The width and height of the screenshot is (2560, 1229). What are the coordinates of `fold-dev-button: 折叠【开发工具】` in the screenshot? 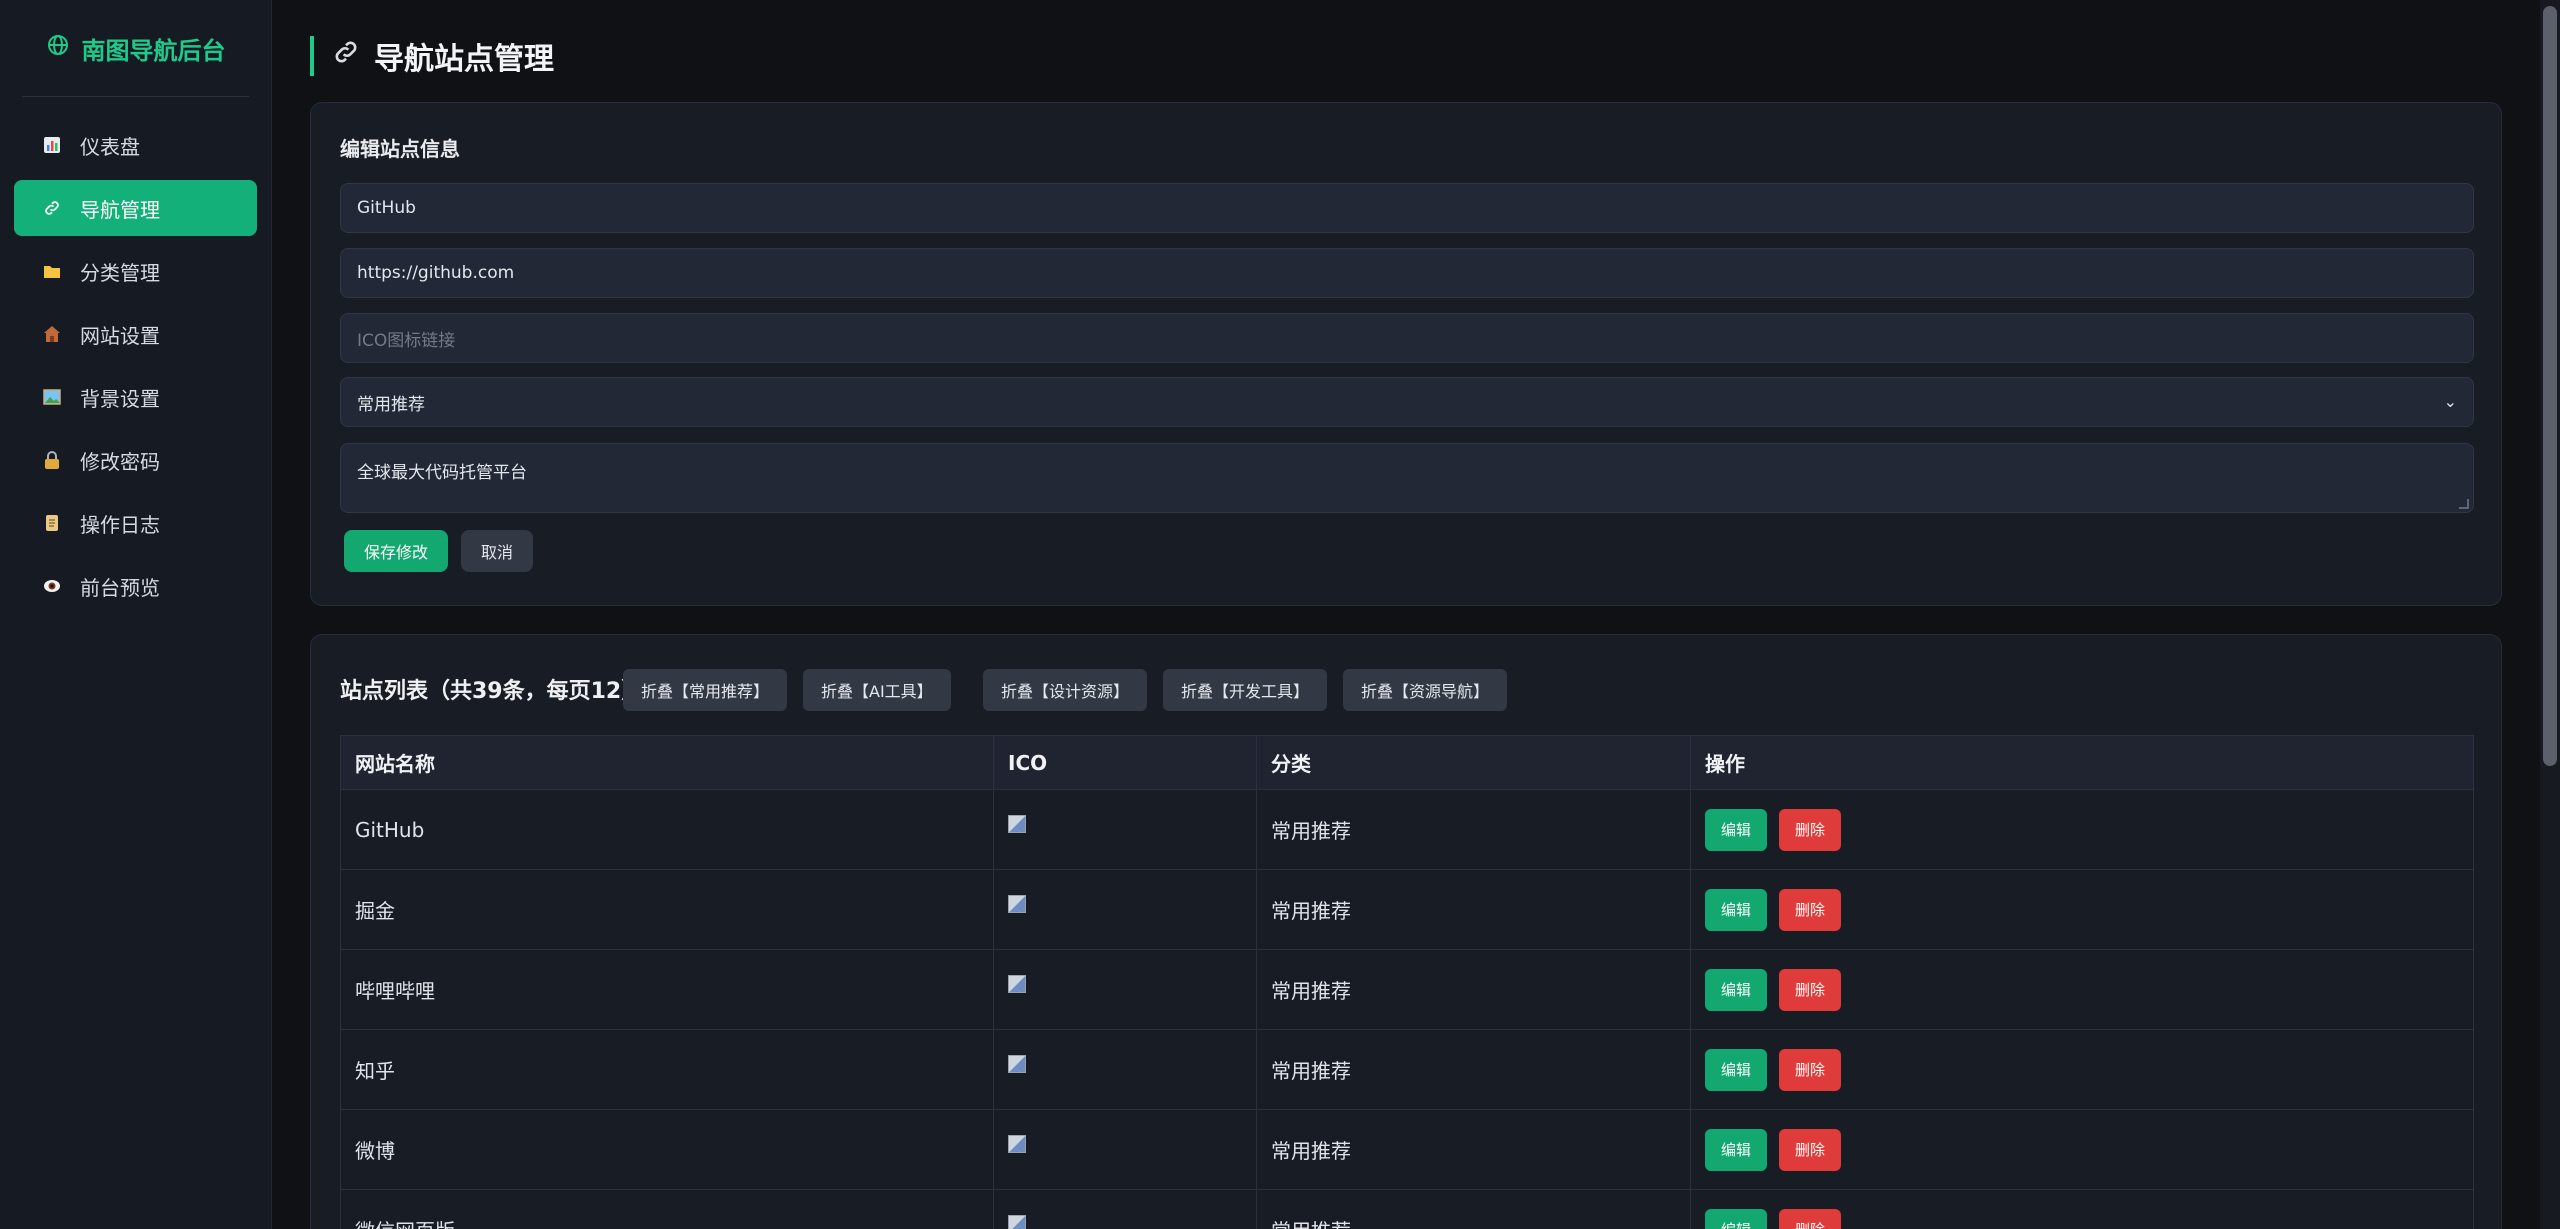 It's located at (1245, 690).